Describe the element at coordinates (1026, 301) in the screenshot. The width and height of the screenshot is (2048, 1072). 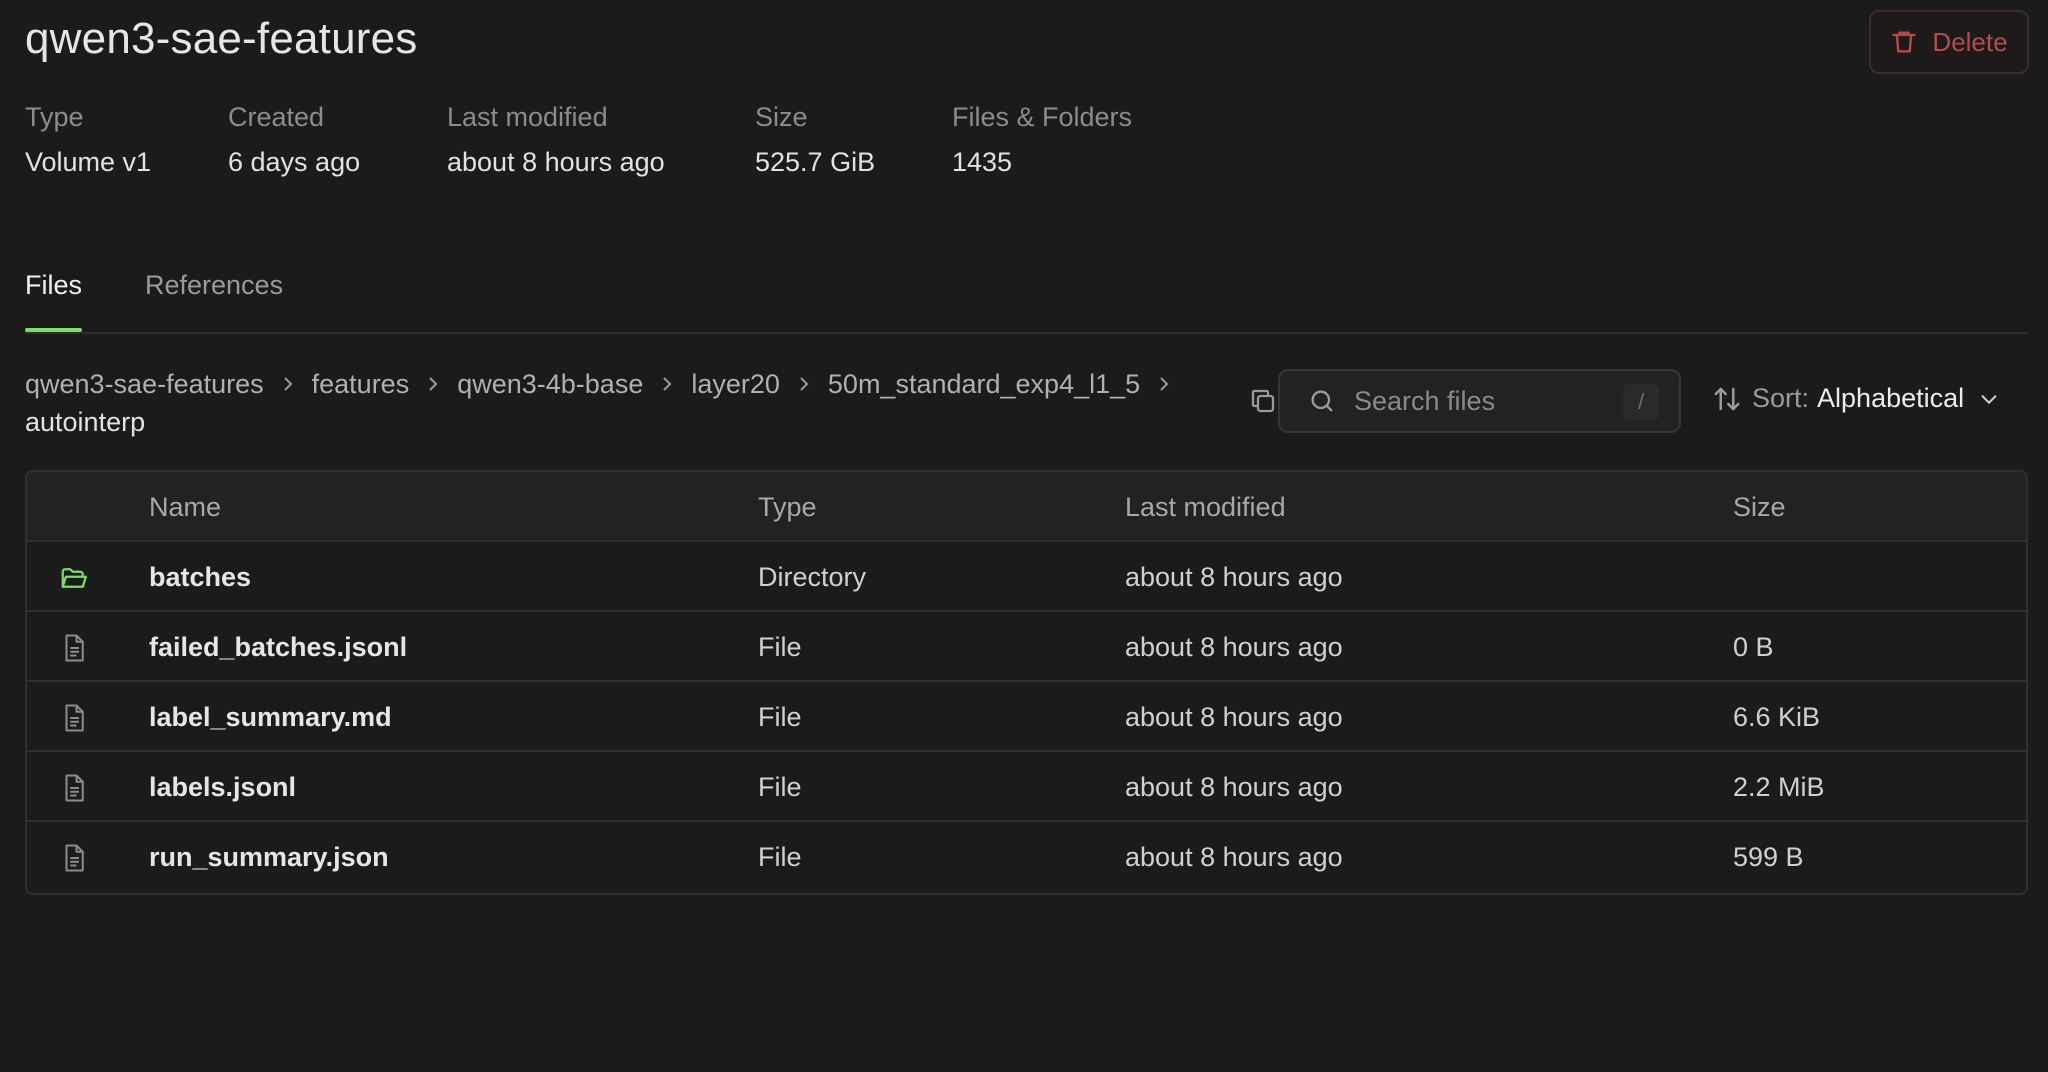
I see `tab-bar: Files References` at that location.